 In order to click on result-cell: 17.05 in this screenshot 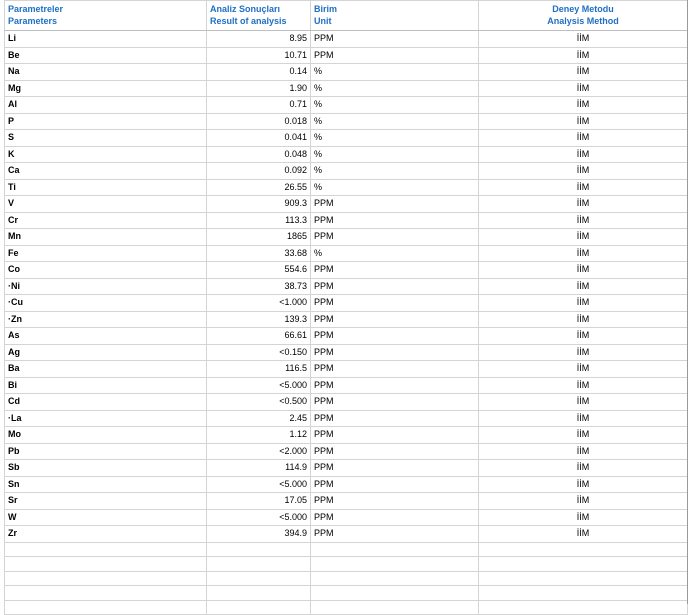, I will do `click(258, 501)`.